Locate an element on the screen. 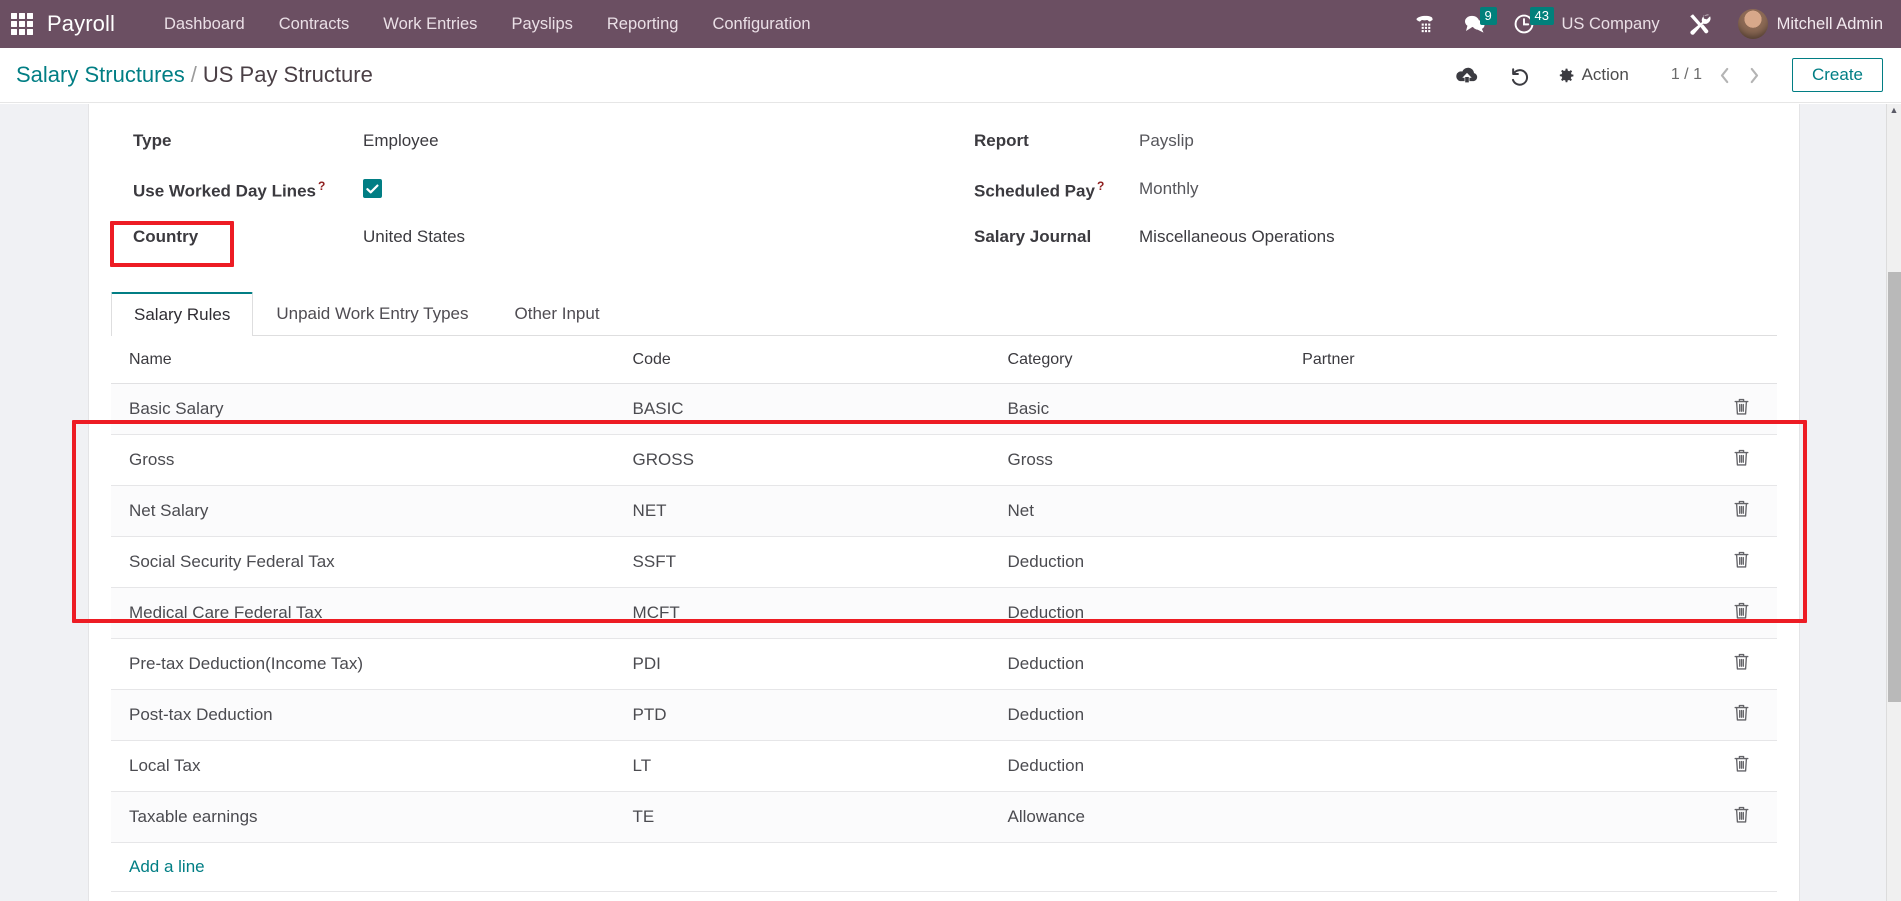 Image resolution: width=1901 pixels, height=901 pixels. cell-category: Net is located at coordinates (1137, 511).